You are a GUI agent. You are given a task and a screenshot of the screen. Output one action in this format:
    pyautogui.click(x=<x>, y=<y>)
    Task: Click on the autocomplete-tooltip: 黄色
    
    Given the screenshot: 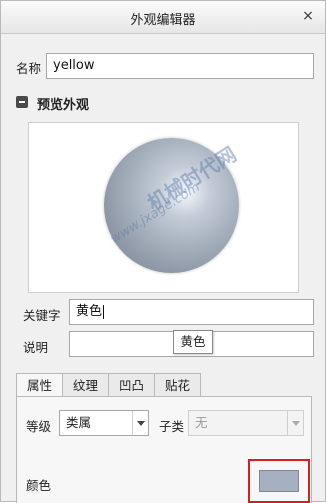 What is the action you would take?
    pyautogui.click(x=193, y=342)
    